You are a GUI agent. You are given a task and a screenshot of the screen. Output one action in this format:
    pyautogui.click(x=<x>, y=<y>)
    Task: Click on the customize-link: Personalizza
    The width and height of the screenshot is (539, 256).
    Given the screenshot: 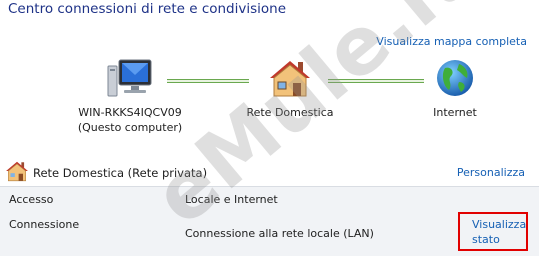 What is the action you would take?
    pyautogui.click(x=491, y=172)
    